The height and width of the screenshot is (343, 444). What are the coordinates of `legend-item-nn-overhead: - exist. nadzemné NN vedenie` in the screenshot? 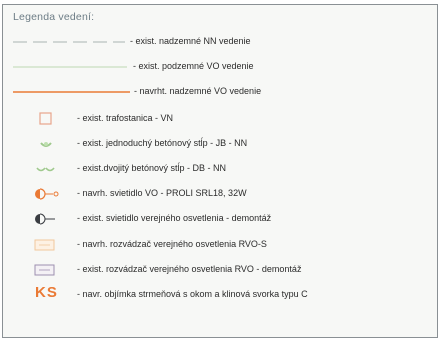 It's located at (220, 43).